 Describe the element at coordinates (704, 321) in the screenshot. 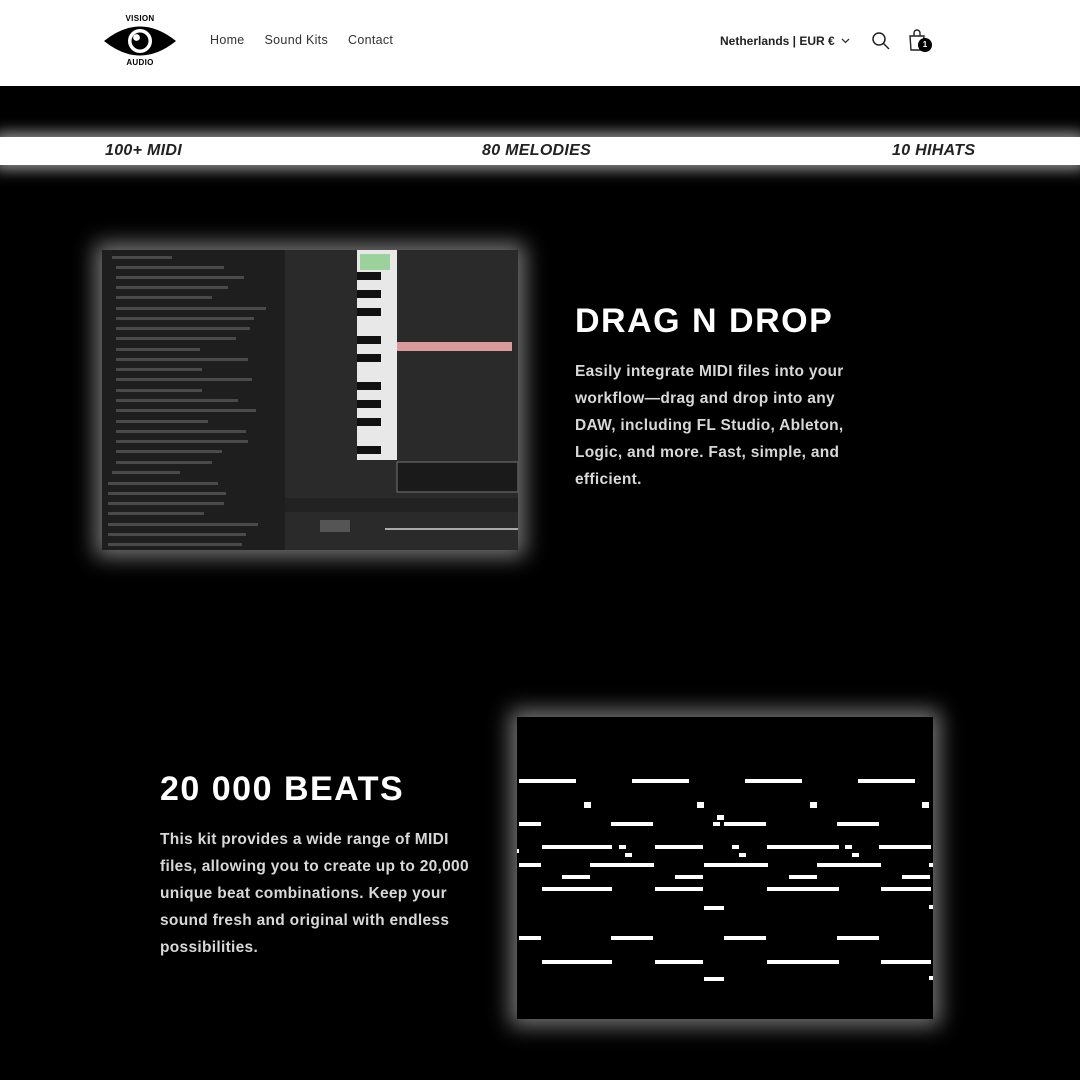

I see `feature-title-drag-n-drop: DRAG N DROP` at that location.